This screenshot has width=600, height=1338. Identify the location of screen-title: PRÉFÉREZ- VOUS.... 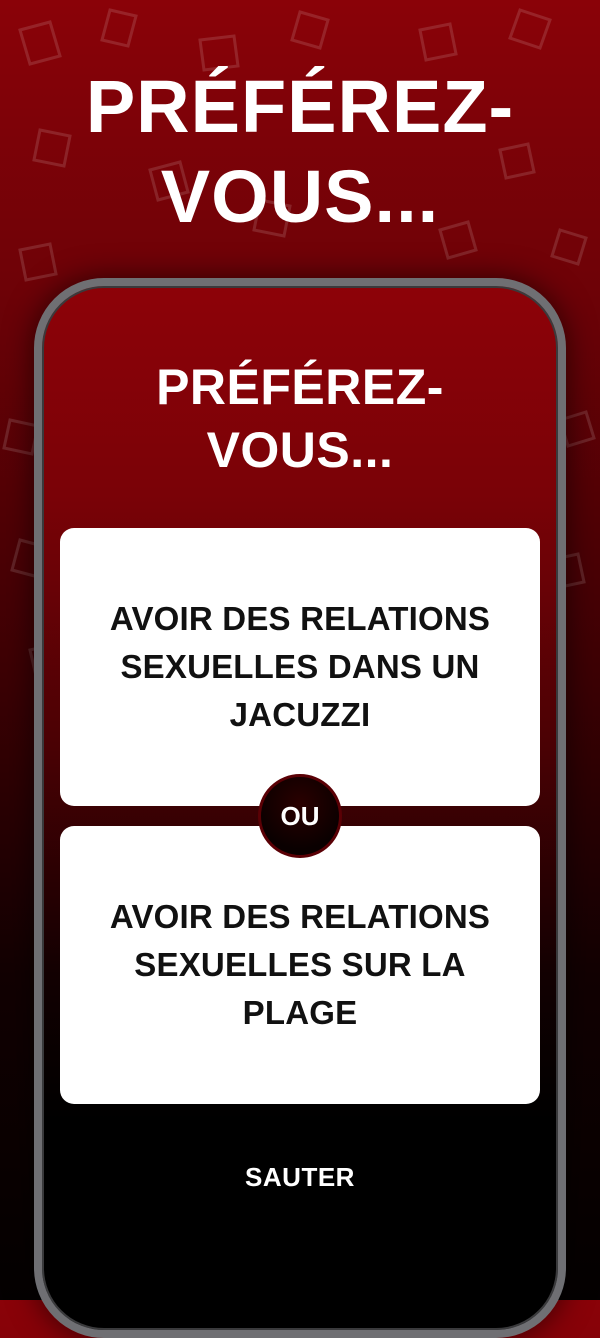
(300, 419).